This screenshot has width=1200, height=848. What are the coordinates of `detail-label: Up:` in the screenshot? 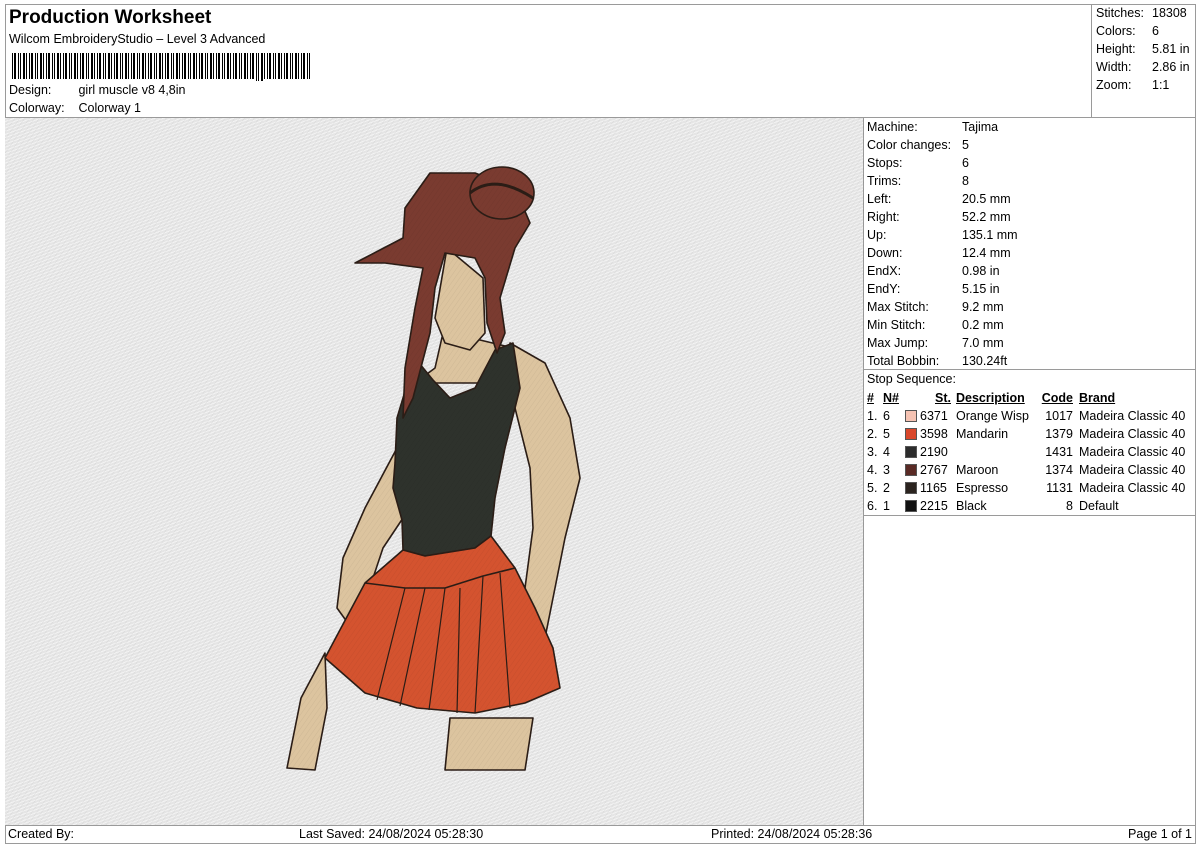 It's located at (877, 235).